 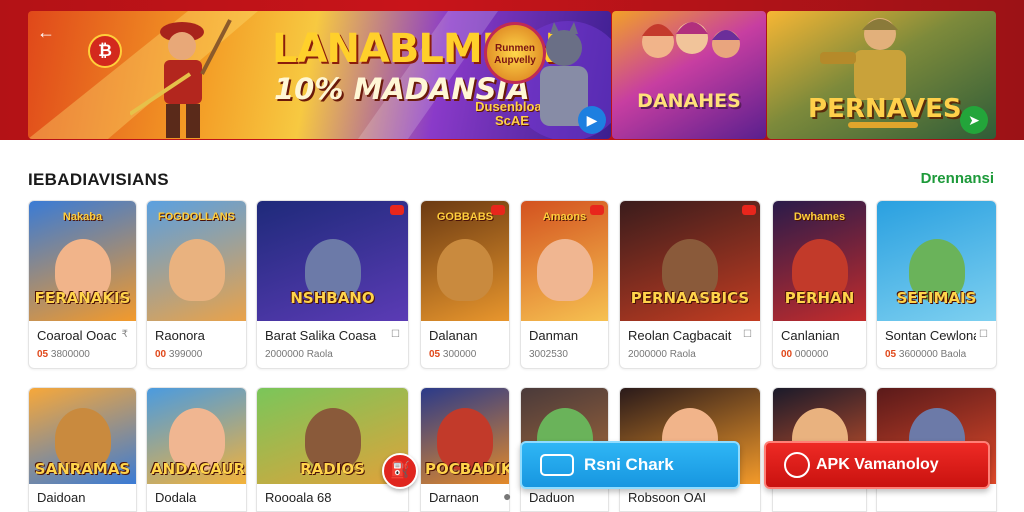 What do you see at coordinates (467, 469) in the screenshot?
I see `game-thumb-title: POCBADIKE` at bounding box center [467, 469].